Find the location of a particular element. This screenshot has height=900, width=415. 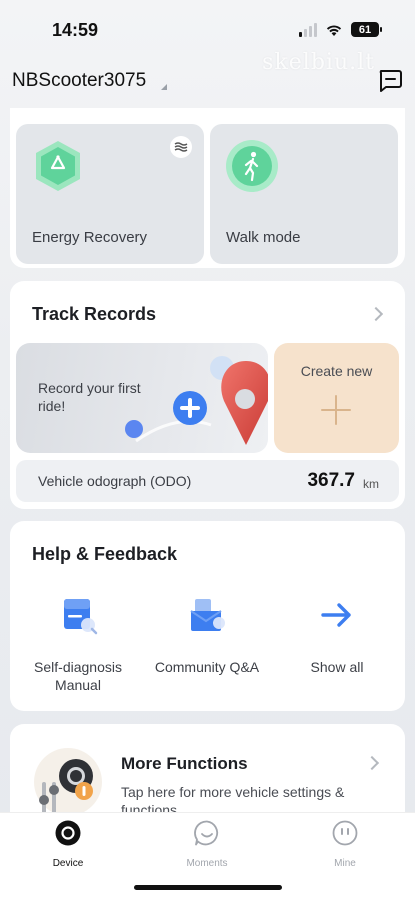

more-functions-chevron-icon is located at coordinates (372, 763).